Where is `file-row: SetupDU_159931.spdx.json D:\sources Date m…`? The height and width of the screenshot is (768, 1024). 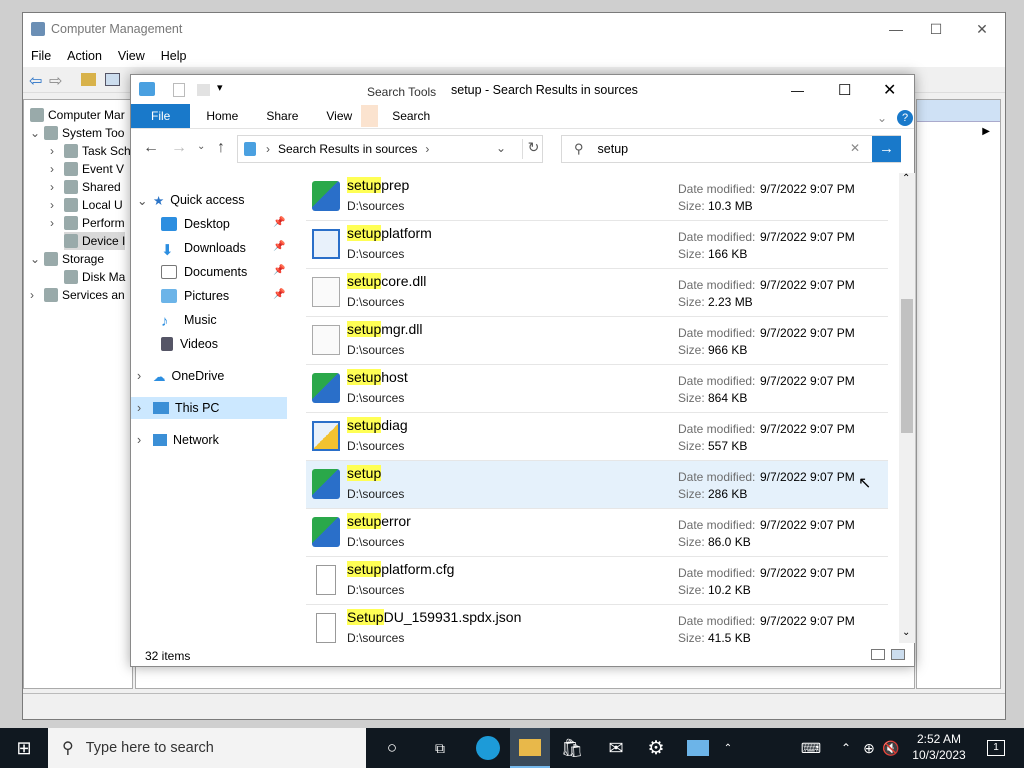 file-row: SetupDU_159931.spdx.json D:\sources Date m… is located at coordinates (597, 624).